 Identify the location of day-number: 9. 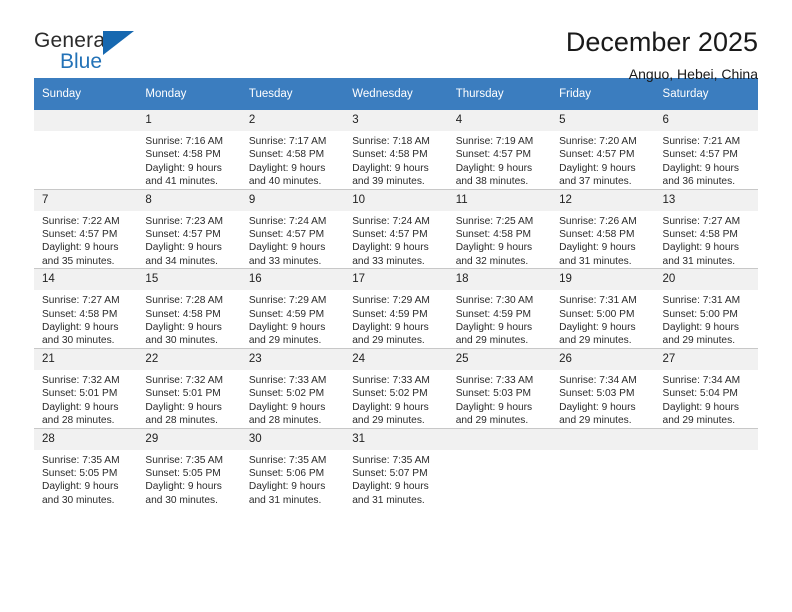
(292, 200).